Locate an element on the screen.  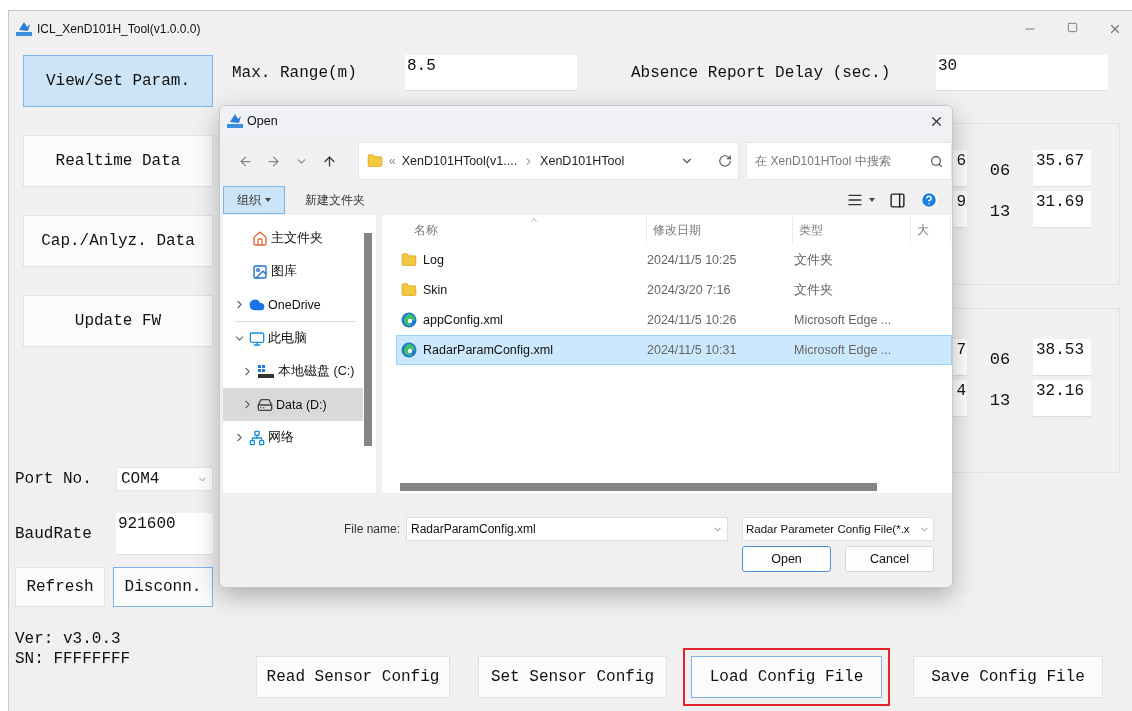
baud-rate-label: BaudRate is located at coordinates (54, 534).